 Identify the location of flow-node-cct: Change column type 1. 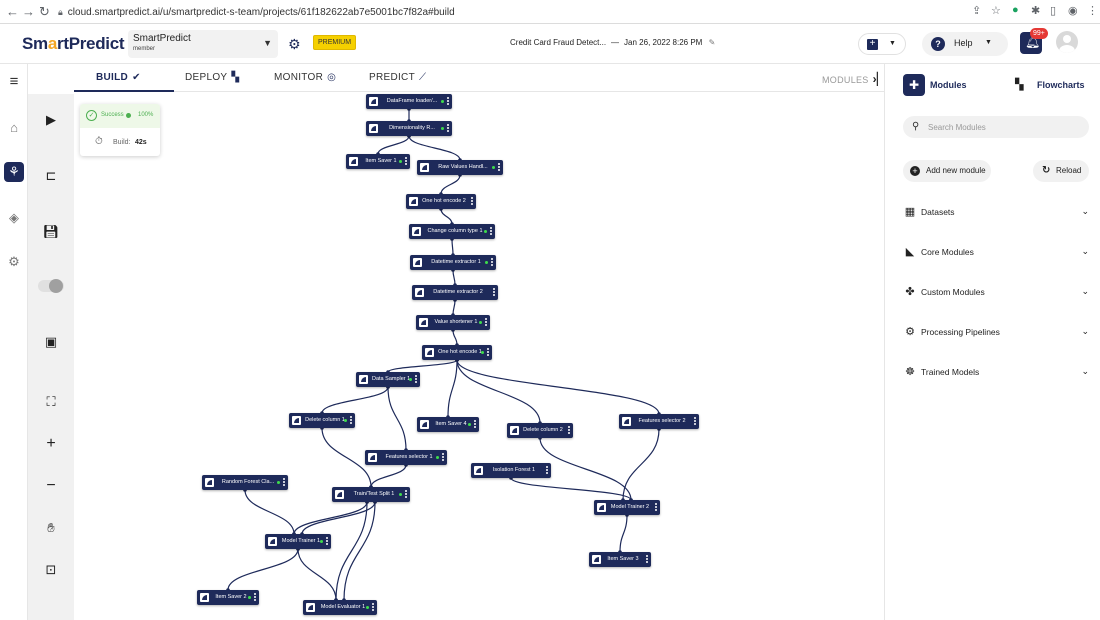
(452, 231).